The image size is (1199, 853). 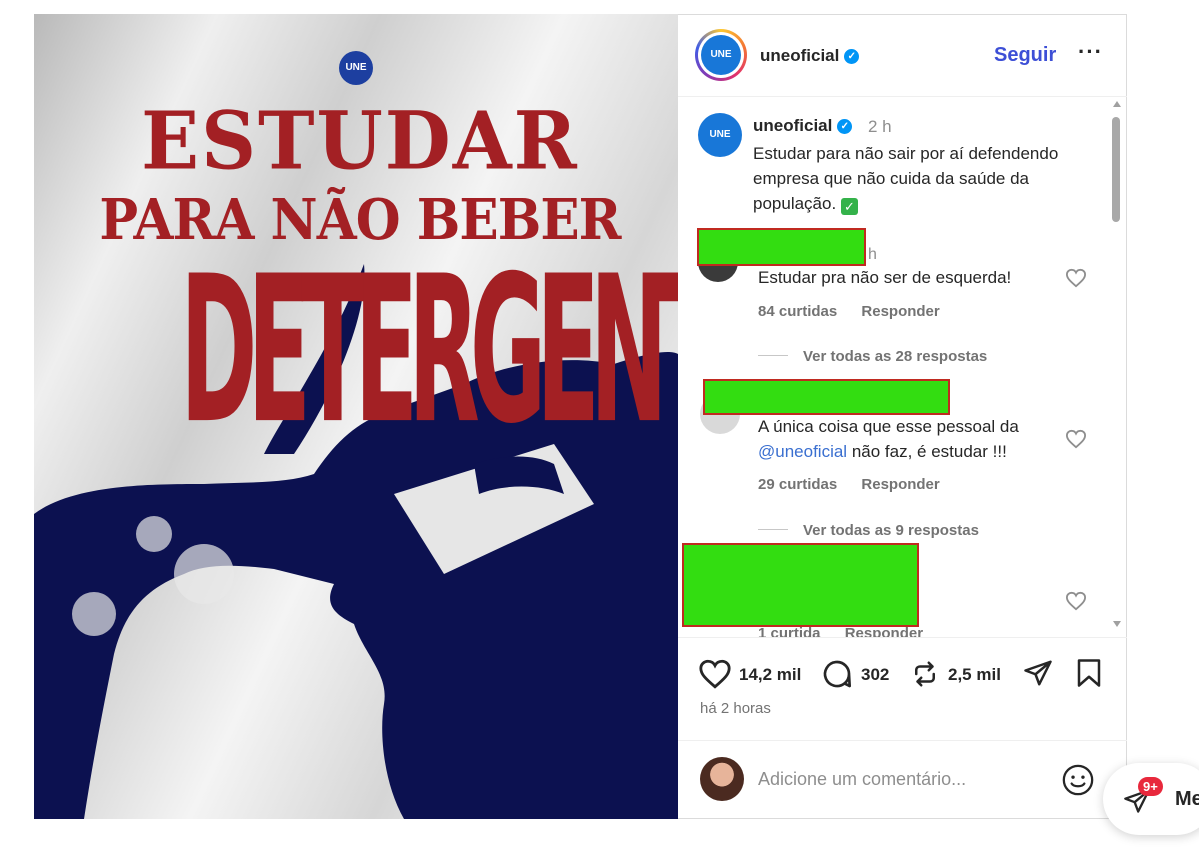 What do you see at coordinates (802, 451) in the screenshot?
I see `mention-link: @uneoficial` at bounding box center [802, 451].